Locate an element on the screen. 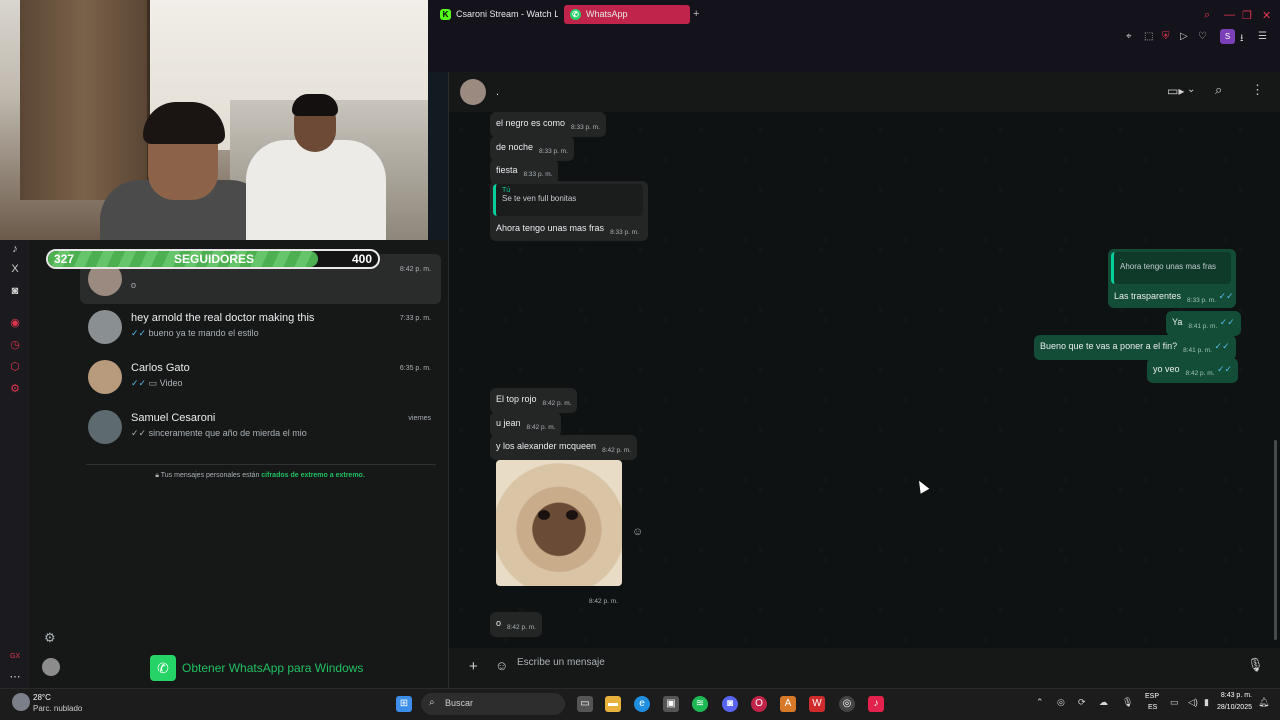  quoted-message: . Ahora tengo unas mas fras is located at coordinates (1171, 268).